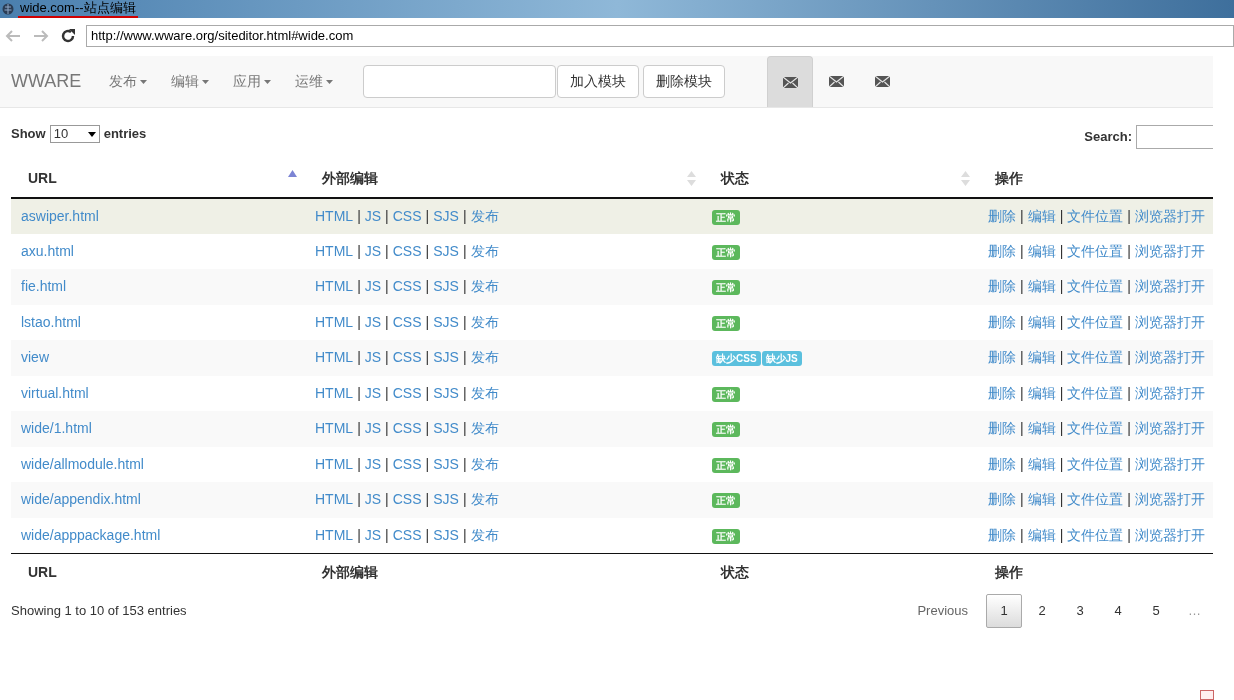  I want to click on table-row: view HTML | JS | CSS | SJS | 发布 缺少CSS 缺少JS 删除 | 编辑 | 文件位置 | 浏览器打开, so click(612, 358).